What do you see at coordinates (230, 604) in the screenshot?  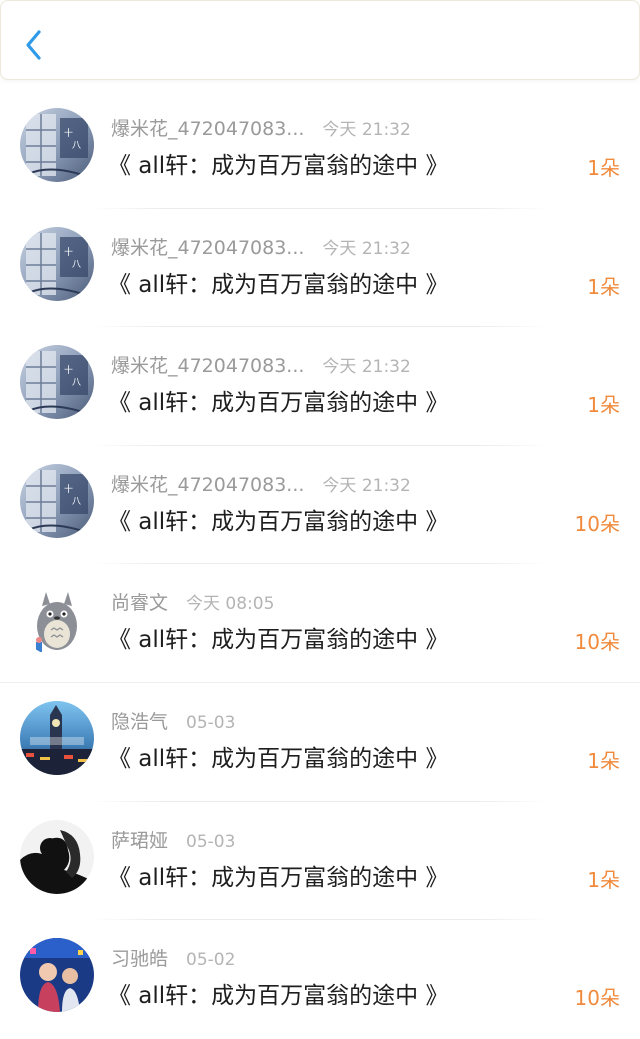 I see `timestamp: 今天 08:05` at bounding box center [230, 604].